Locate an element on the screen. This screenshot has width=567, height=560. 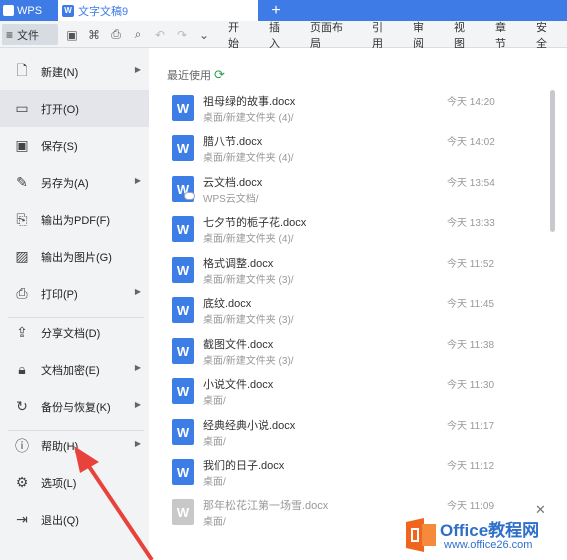
save-icon: ▣ is located at coordinates (72, 35).